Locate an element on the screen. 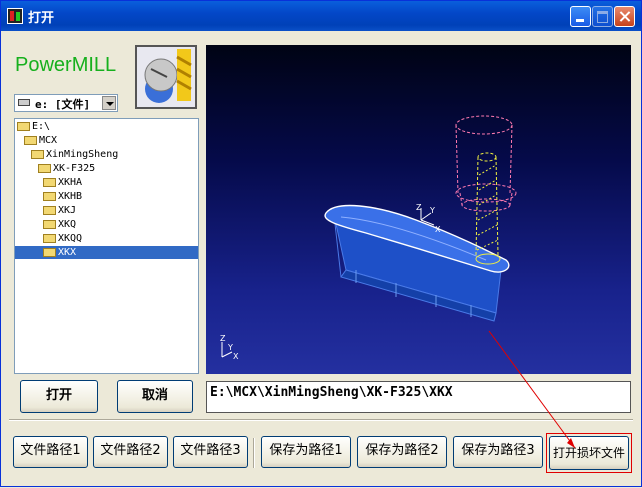 Image resolution: width=642 pixels, height=488 pixels. app-icon is located at coordinates (15, 16).